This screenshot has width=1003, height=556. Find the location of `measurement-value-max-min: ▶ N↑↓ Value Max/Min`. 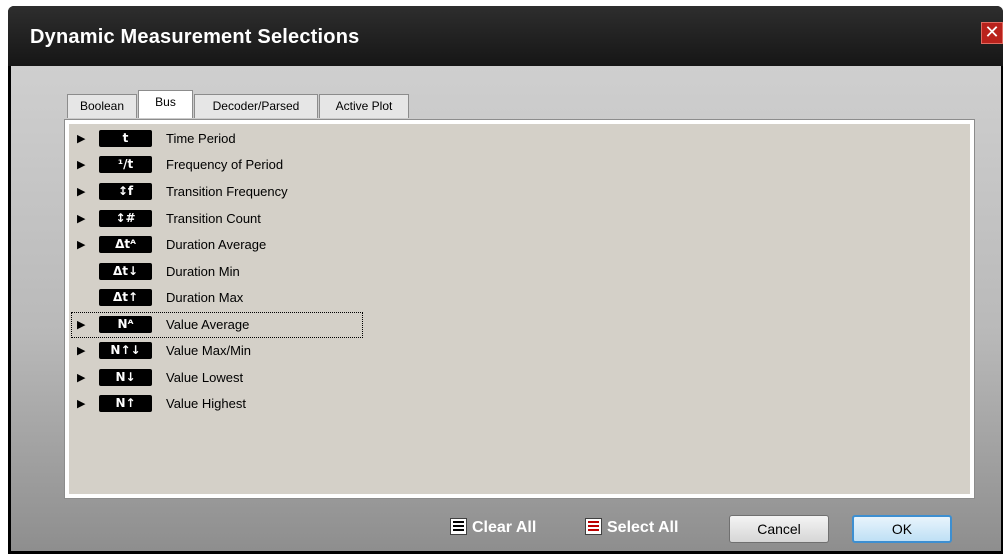

measurement-value-max-min: ▶ N↑↓ Value Max/Min is located at coordinates (219, 351).